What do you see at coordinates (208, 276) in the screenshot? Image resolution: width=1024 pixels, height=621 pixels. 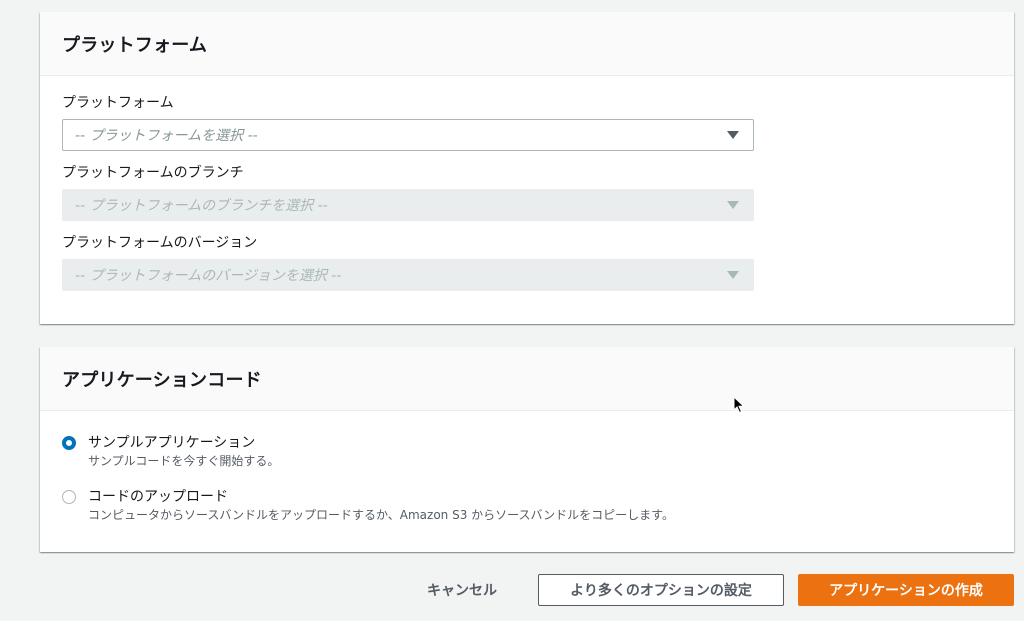 I see `platform-version-select-placeholder: -- プラットフォームのバージョンを選択 --` at bounding box center [208, 276].